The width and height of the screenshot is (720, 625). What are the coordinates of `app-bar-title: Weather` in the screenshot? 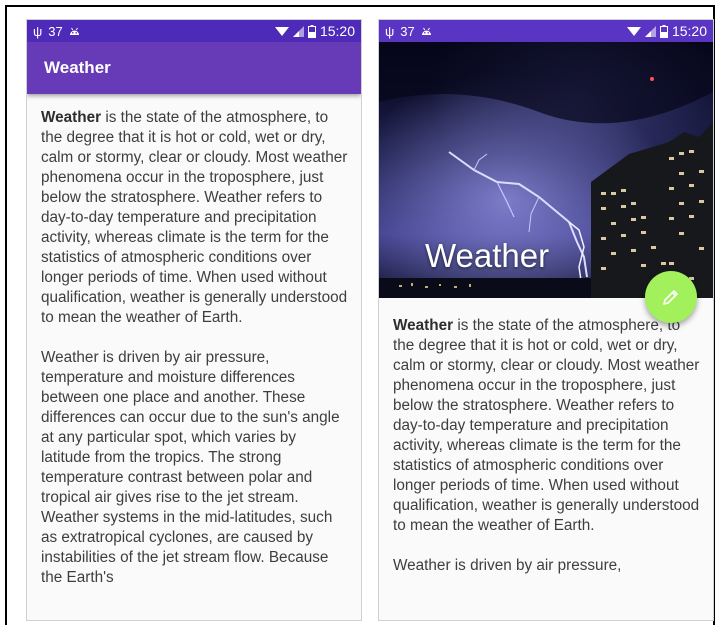 It's located at (77, 67).